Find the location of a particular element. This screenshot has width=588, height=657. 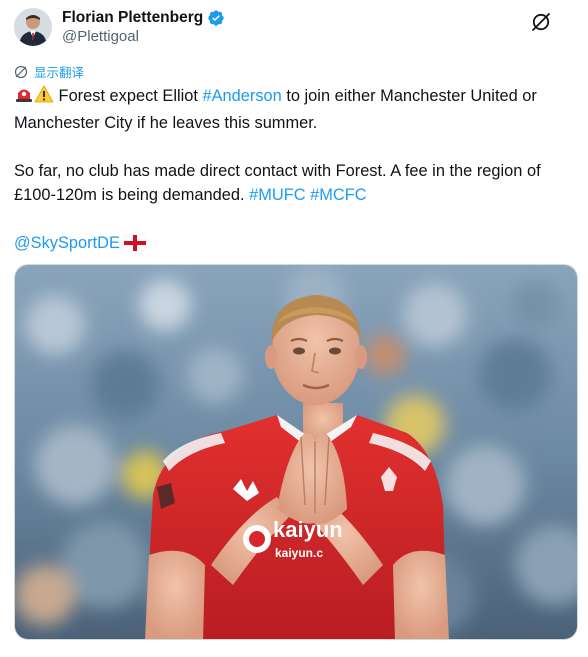

show-translation-link: 显示翻译 is located at coordinates (49, 71).